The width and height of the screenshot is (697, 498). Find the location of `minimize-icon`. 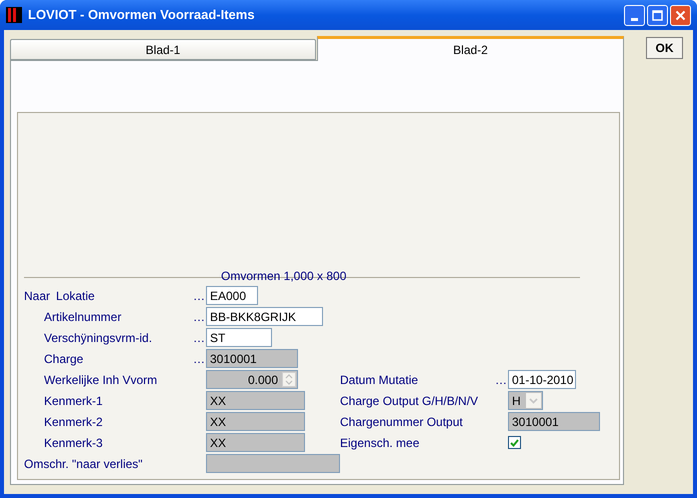

minimize-icon is located at coordinates (634, 19).